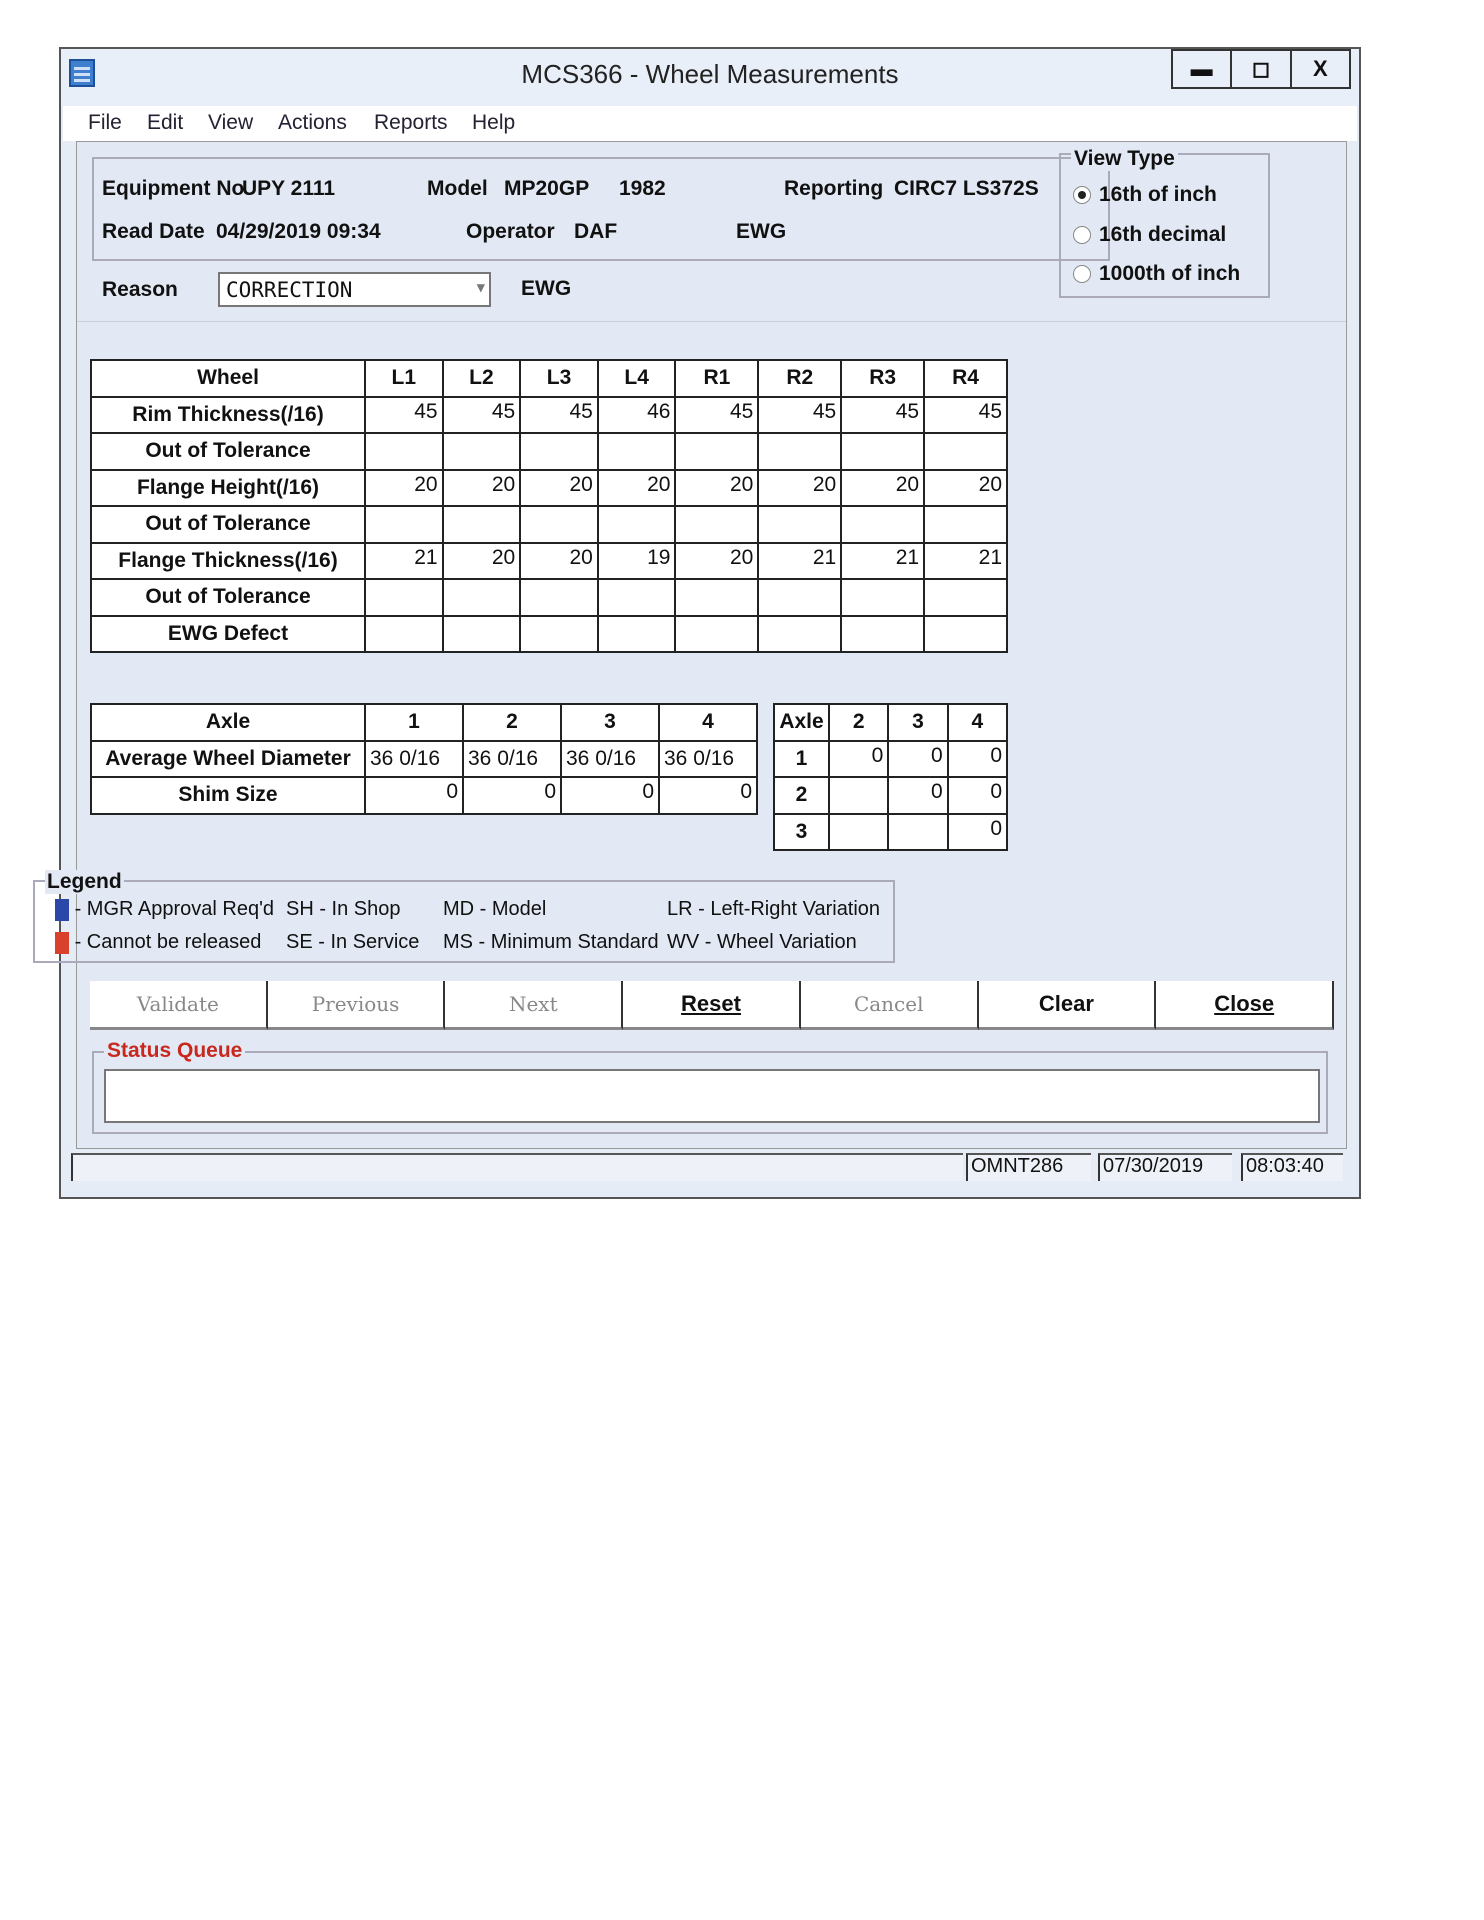  I want to click on validate-button: Validate, so click(179, 1005).